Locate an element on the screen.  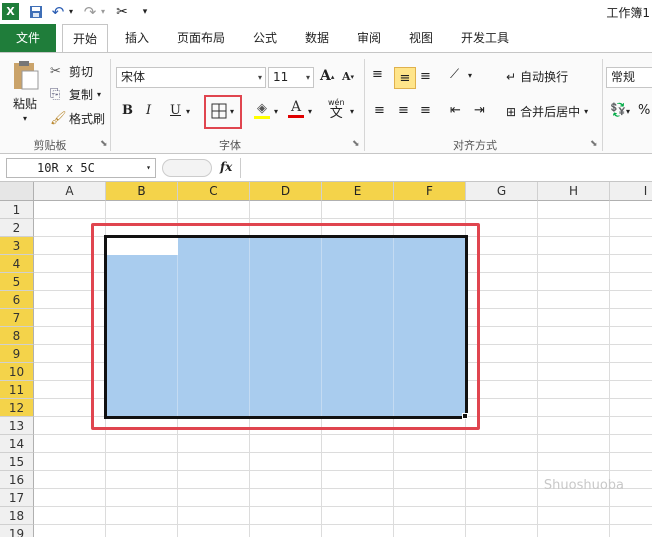
font-size-select: 11 ▾ is located at coordinates (291, 77).